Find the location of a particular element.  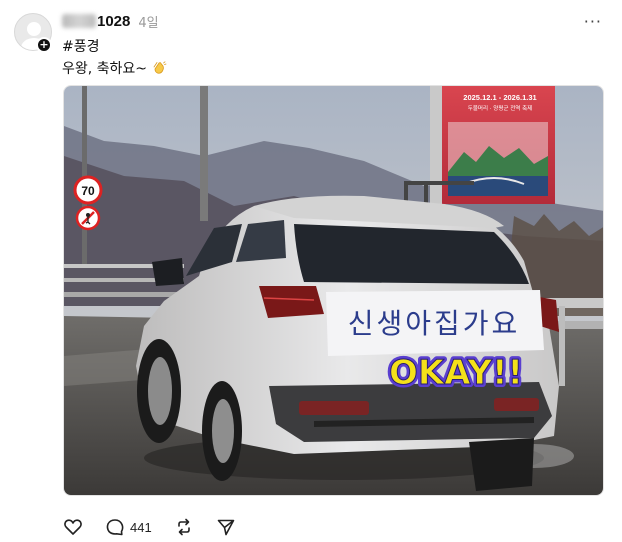

post-header: 1028 4일 is located at coordinates (110, 21).